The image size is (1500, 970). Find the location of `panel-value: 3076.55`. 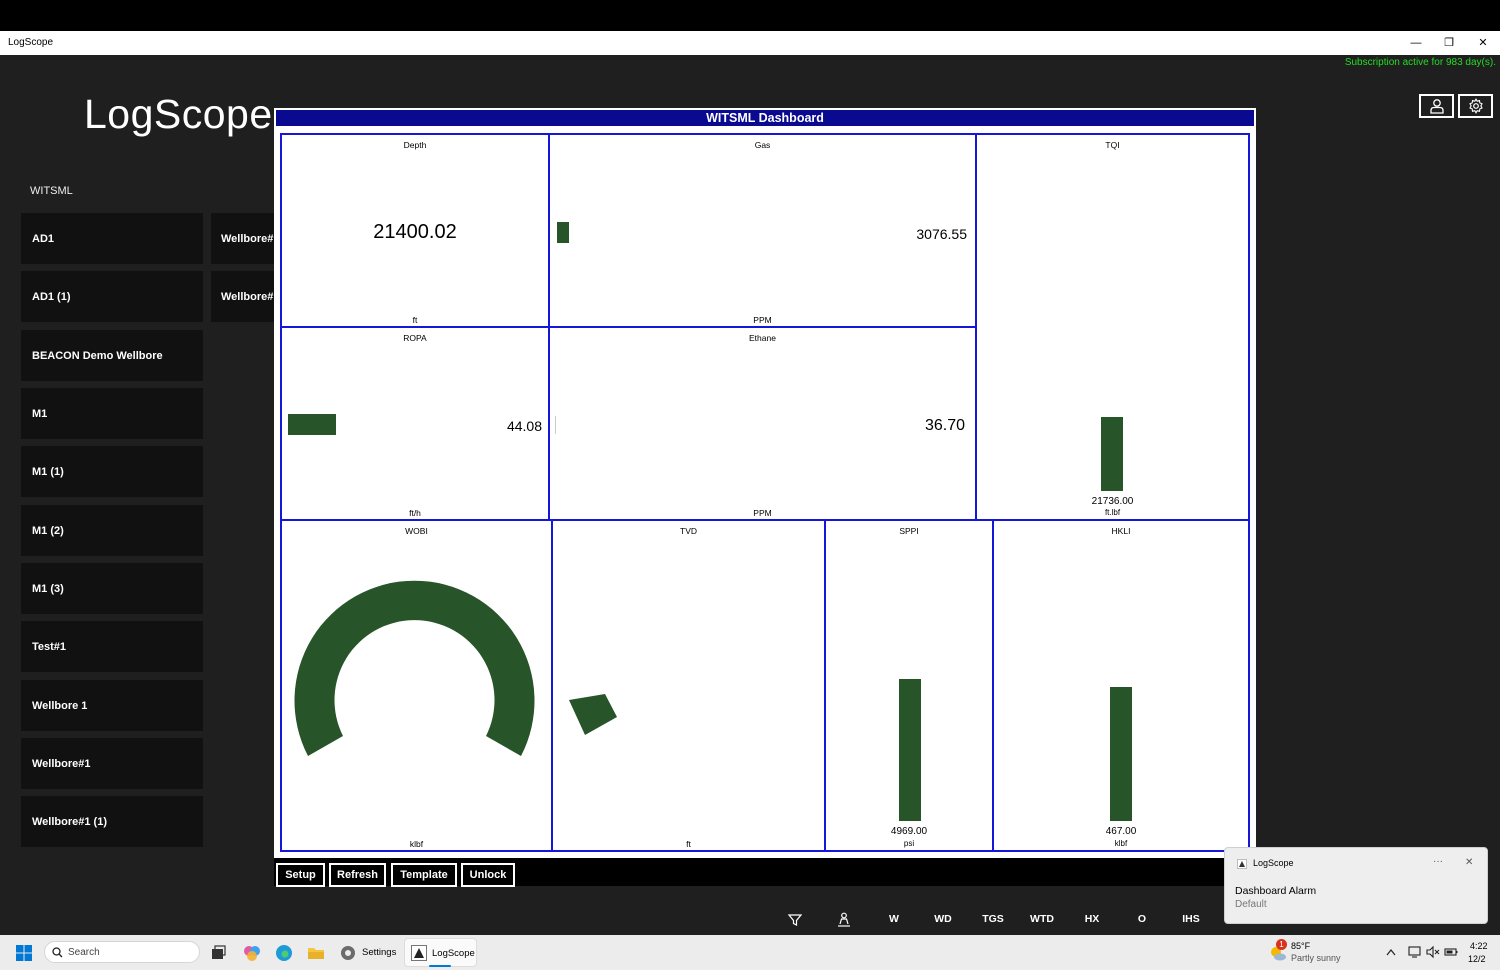

panel-value: 3076.55 is located at coordinates (941, 234).